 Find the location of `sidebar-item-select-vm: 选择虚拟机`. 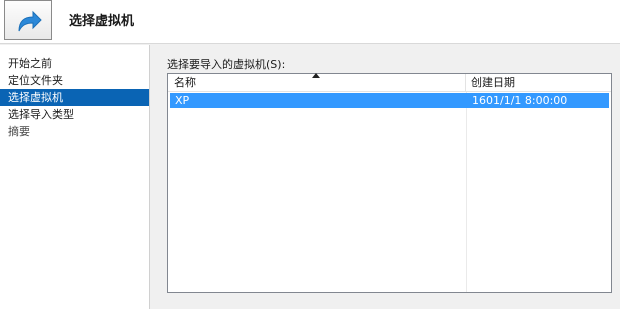

sidebar-item-select-vm: 选择虚拟机 is located at coordinates (74, 97).